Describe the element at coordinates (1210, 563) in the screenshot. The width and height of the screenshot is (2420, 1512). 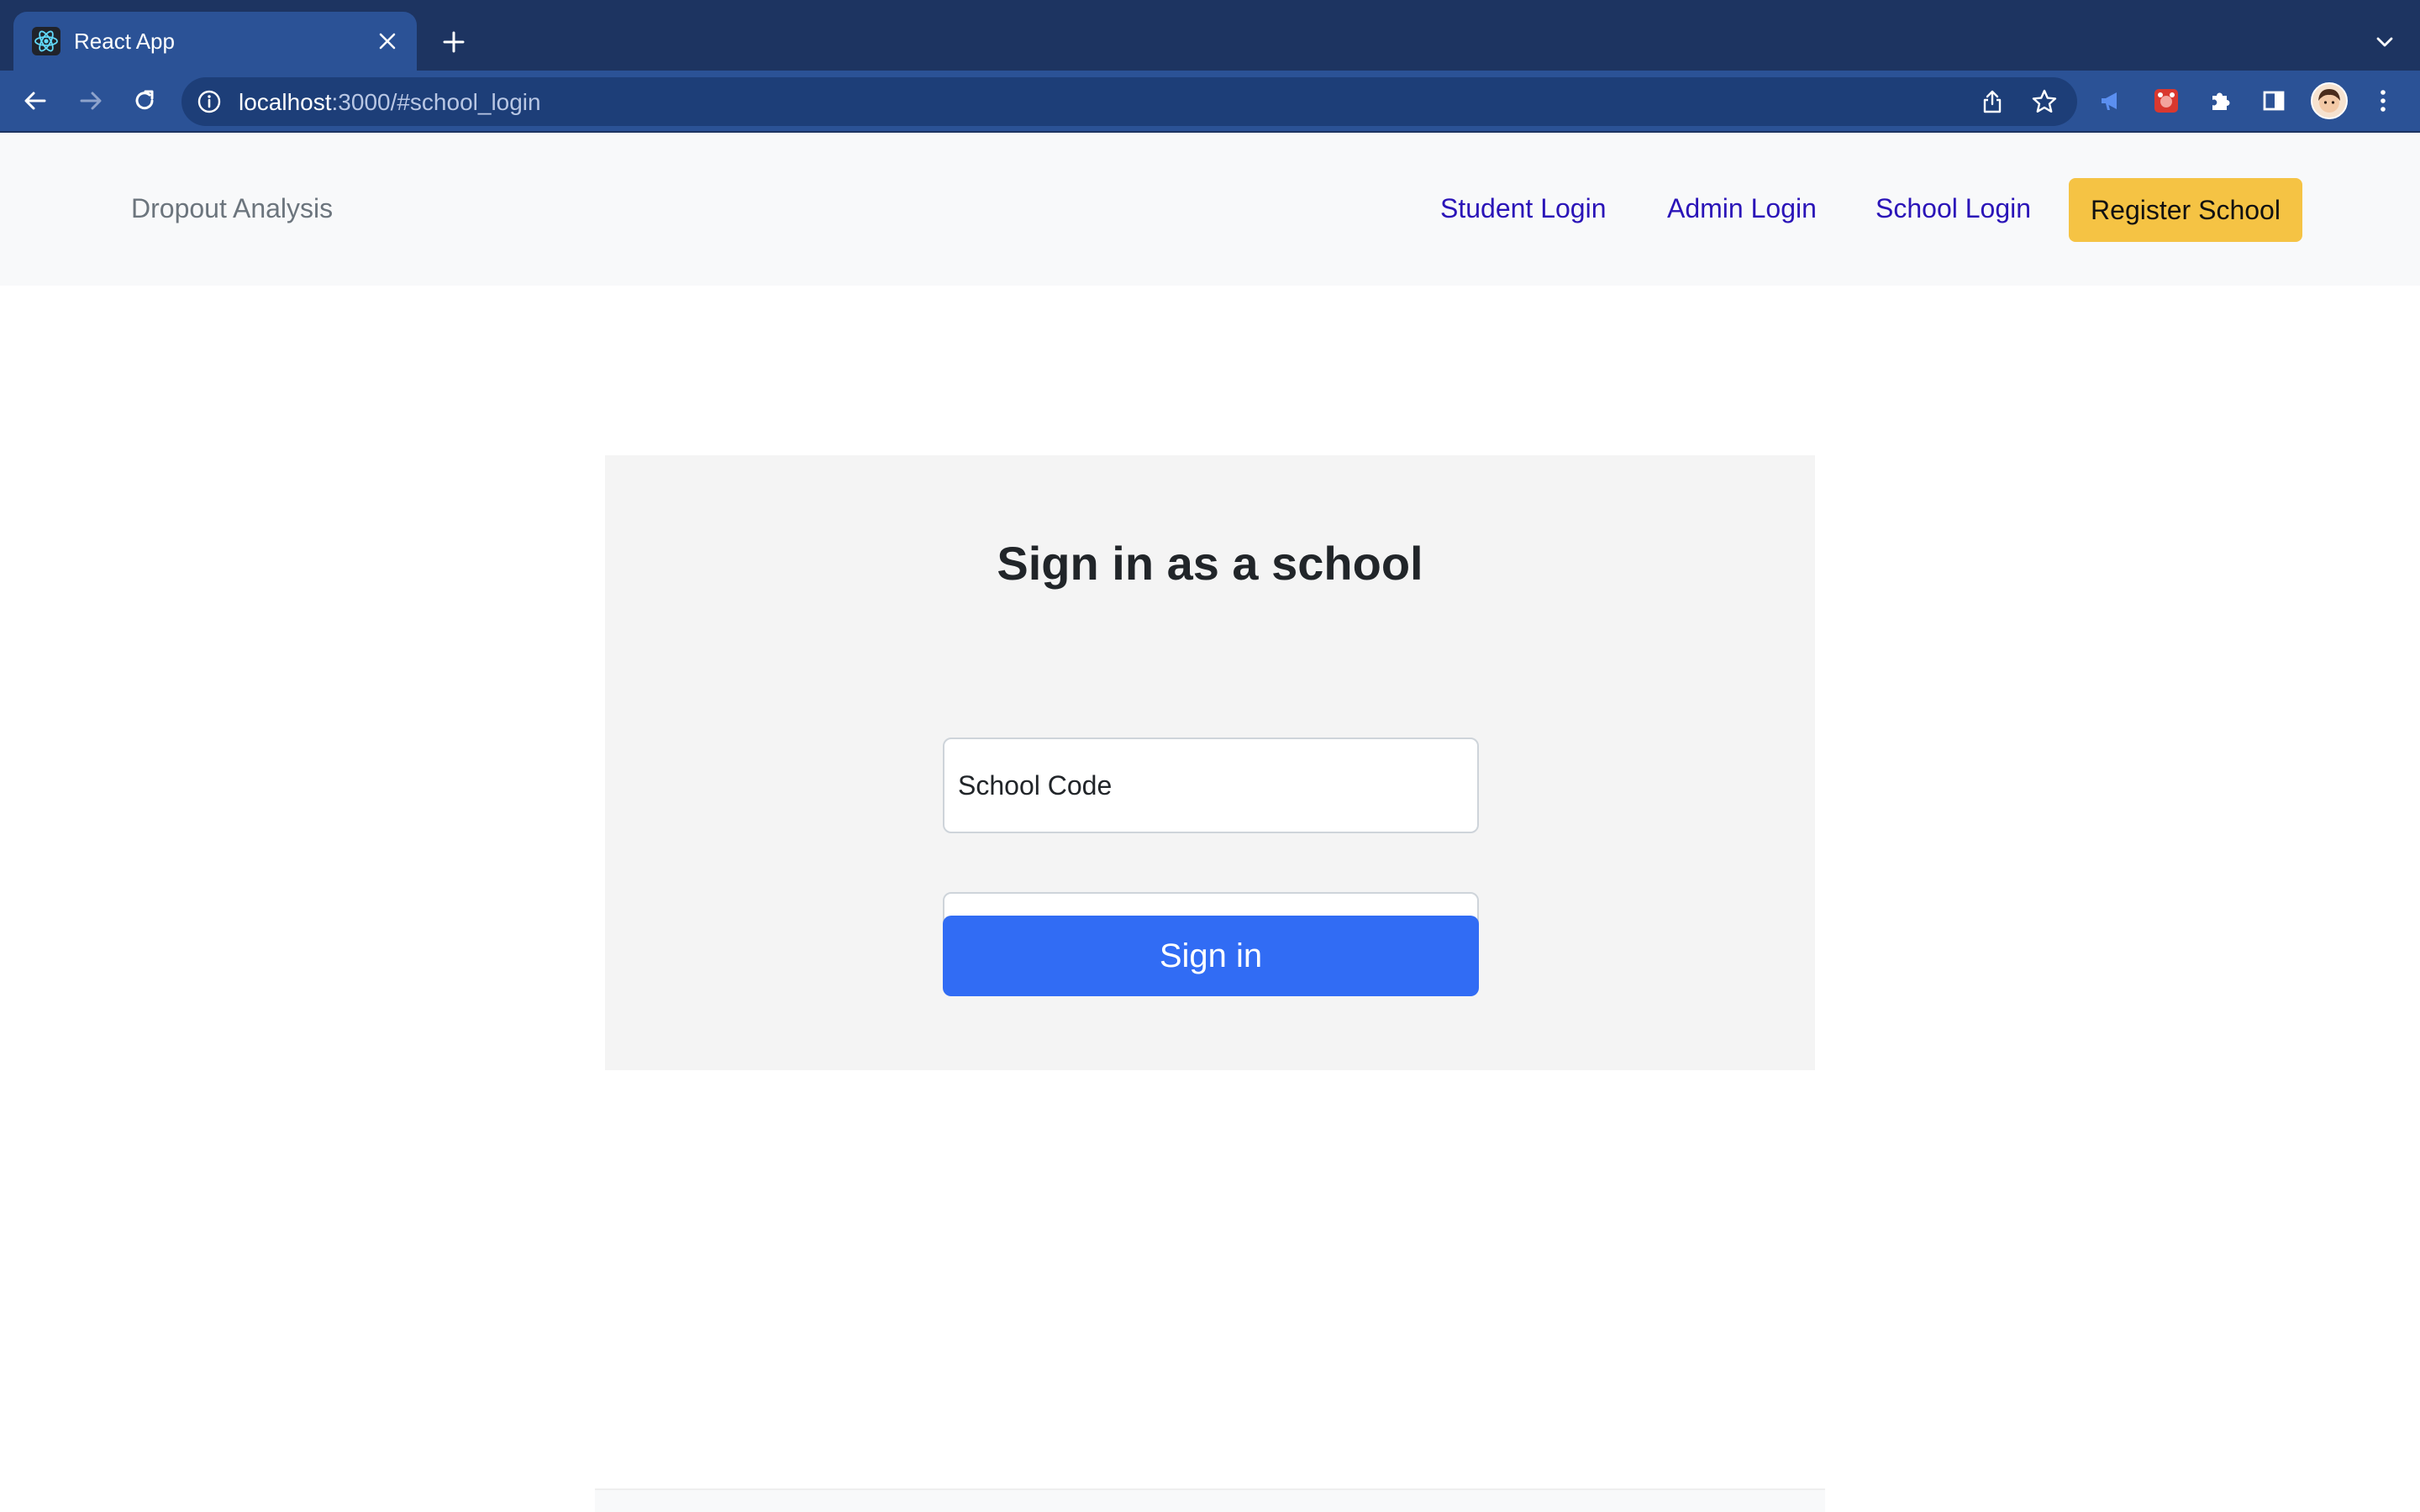
I see `form-title: Sign in as a school` at that location.